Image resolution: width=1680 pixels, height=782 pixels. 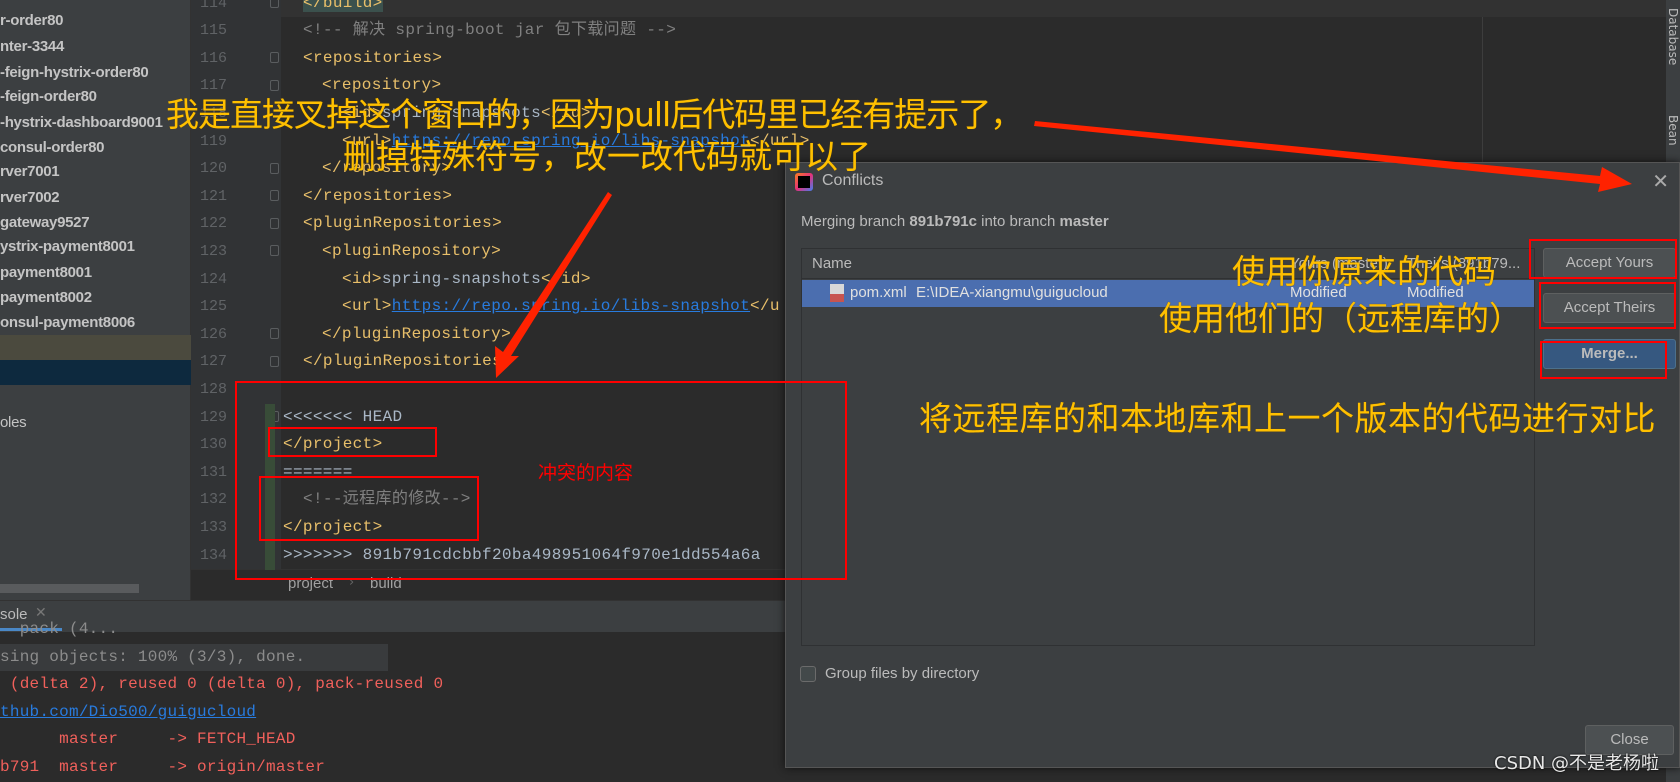 What do you see at coordinates (808, 674) in the screenshot?
I see `group-files-checkbox` at bounding box center [808, 674].